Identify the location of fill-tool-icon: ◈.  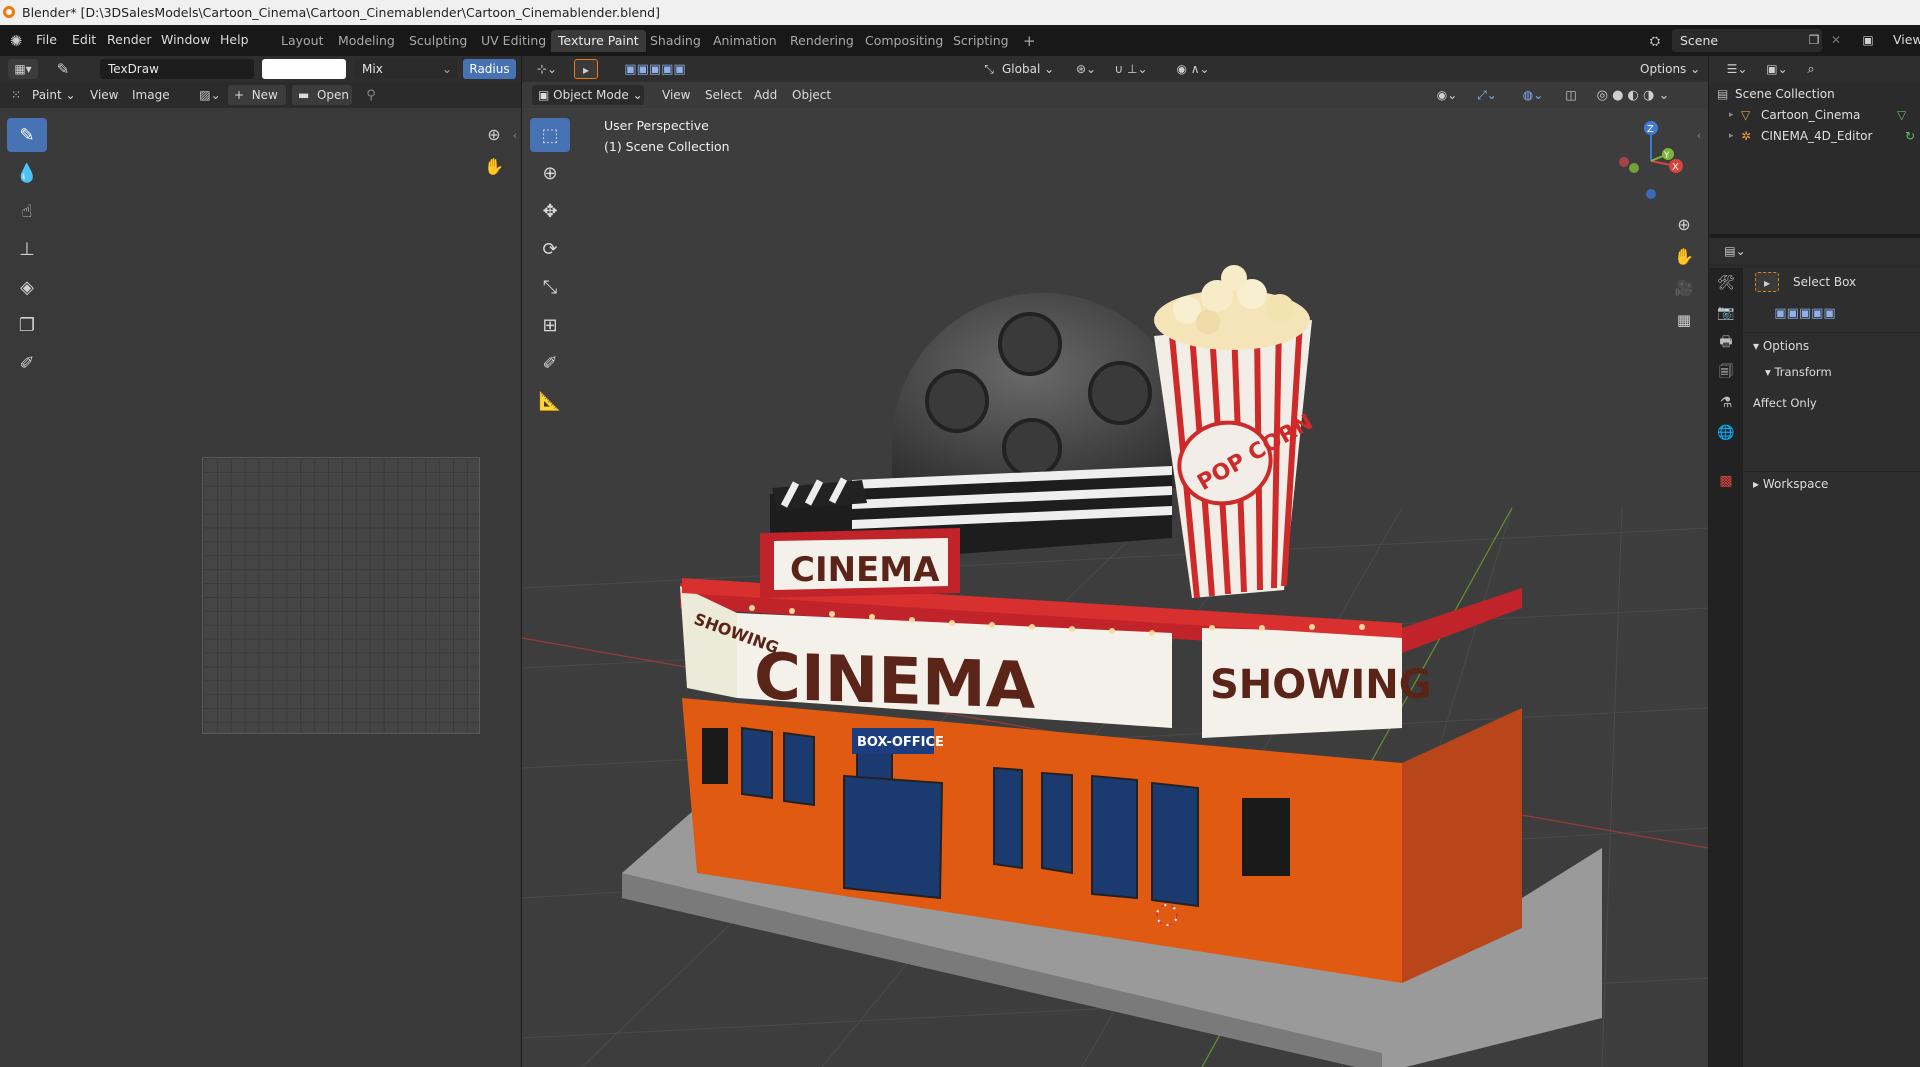
(27, 287).